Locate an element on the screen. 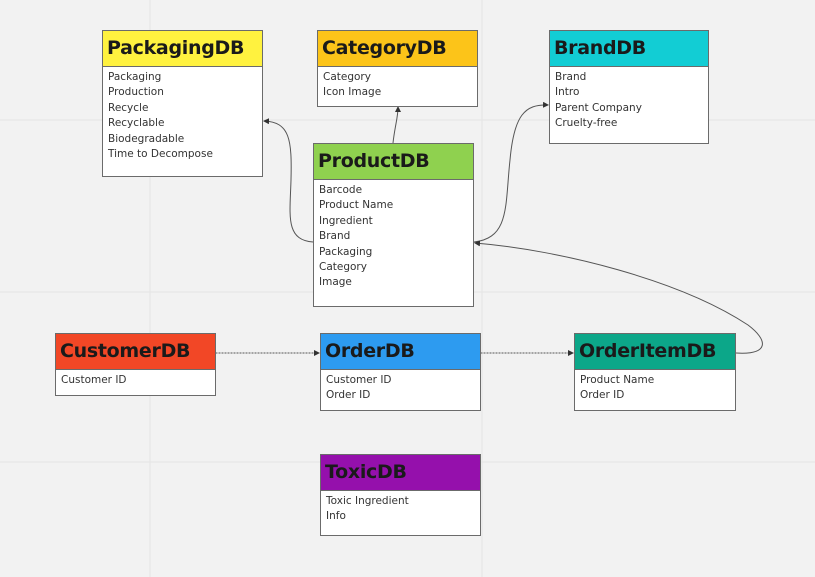  field: Image is located at coordinates (393, 282).